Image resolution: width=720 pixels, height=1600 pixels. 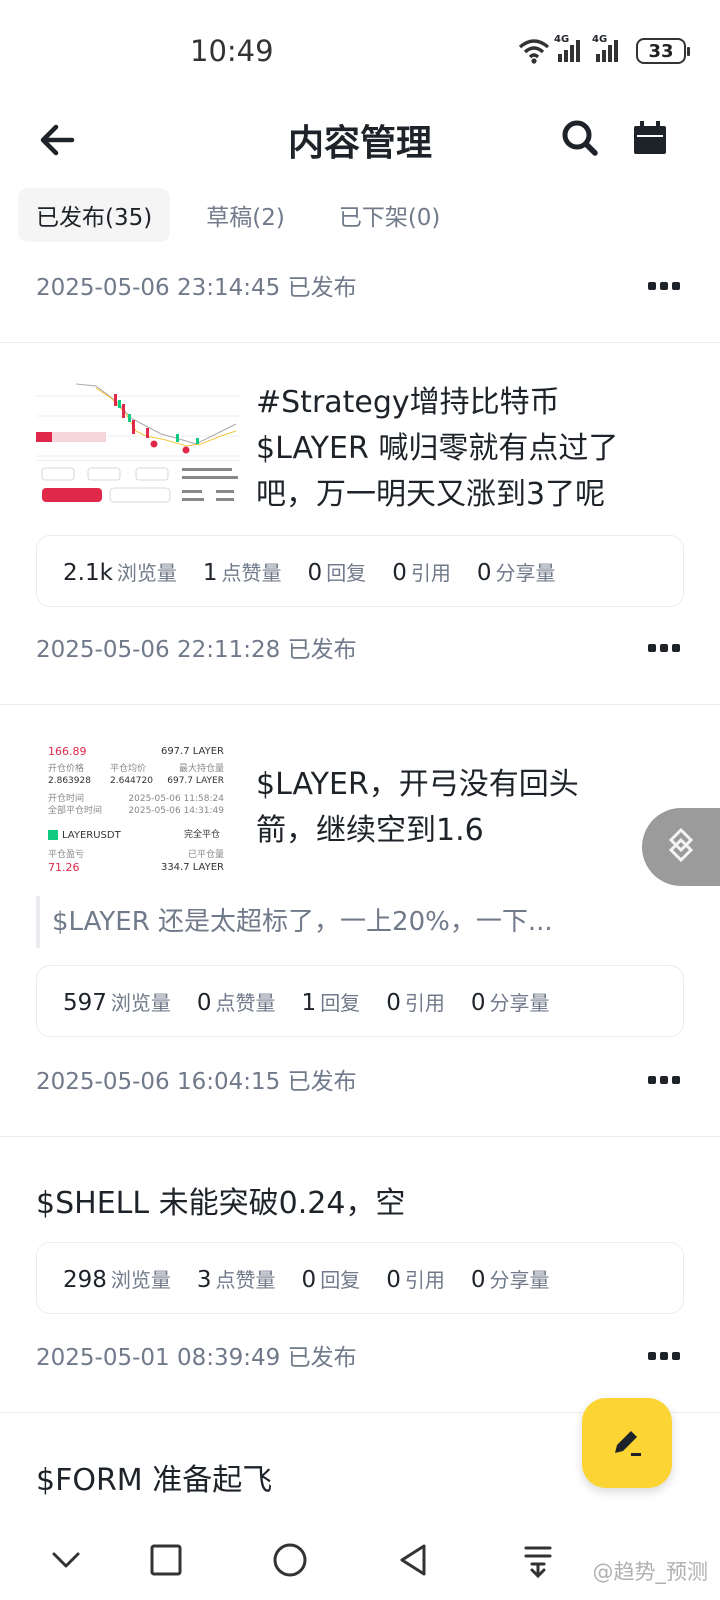 What do you see at coordinates (53, 835) in the screenshot?
I see `symbol-badge-icon` at bounding box center [53, 835].